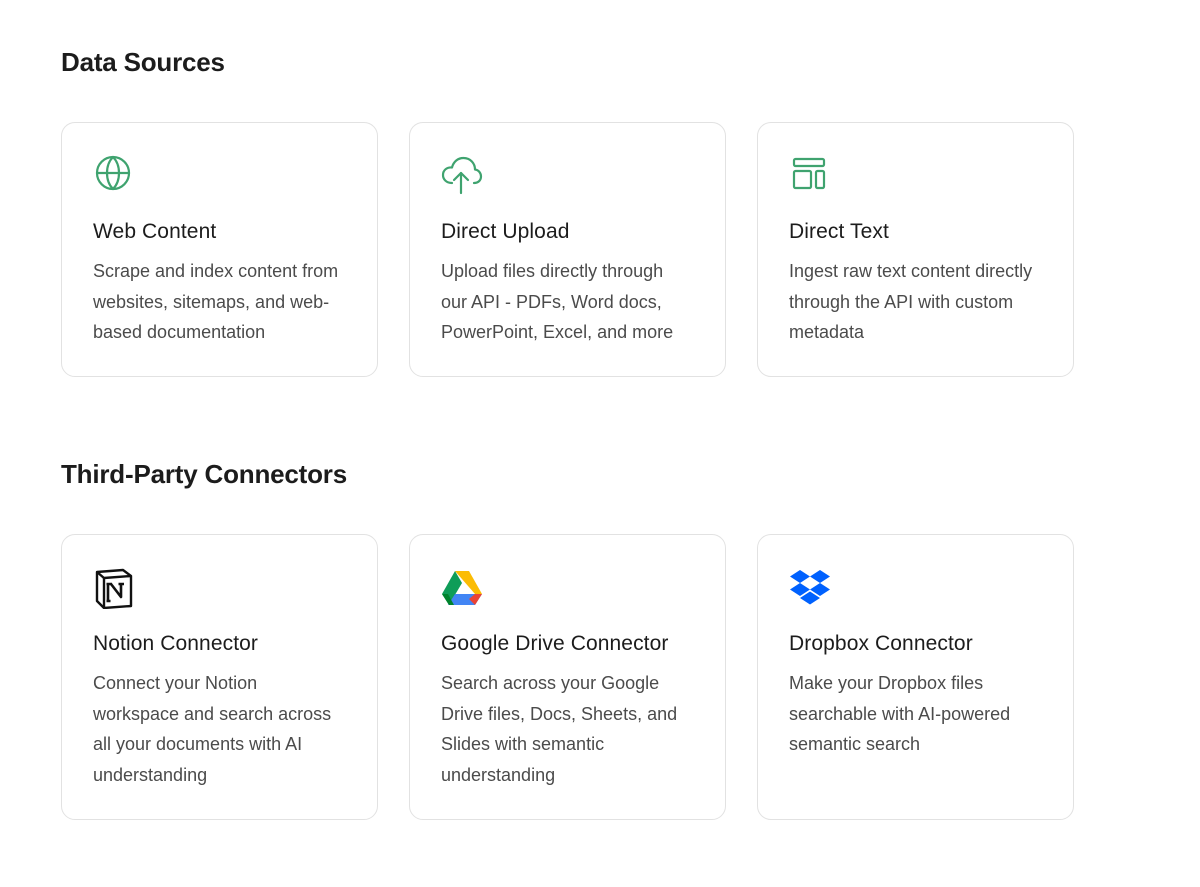 This screenshot has height=887, width=1200. What do you see at coordinates (204, 474) in the screenshot?
I see `section-title-connectors: Third-Party Connectors` at bounding box center [204, 474].